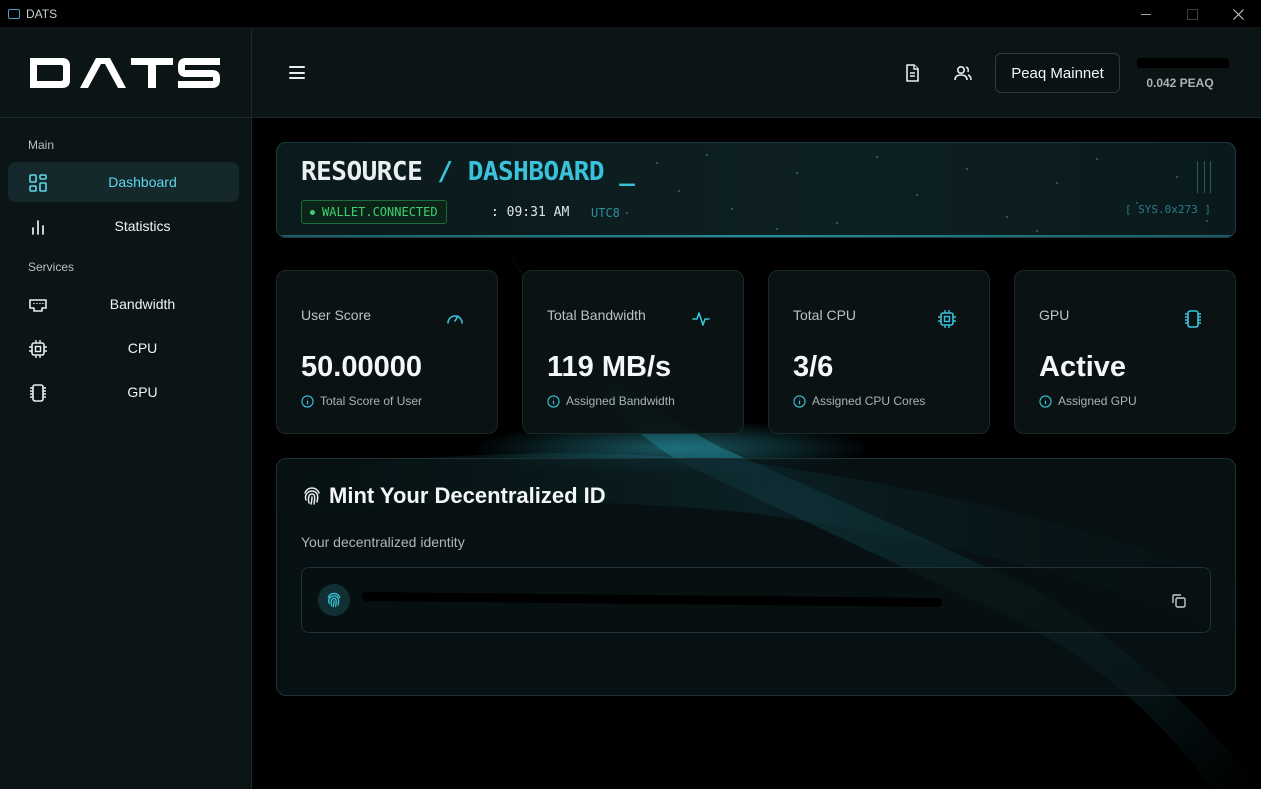 The width and height of the screenshot is (1261, 789). What do you see at coordinates (123, 348) in the screenshot?
I see `sidebar-item-cpu: CPU` at bounding box center [123, 348].